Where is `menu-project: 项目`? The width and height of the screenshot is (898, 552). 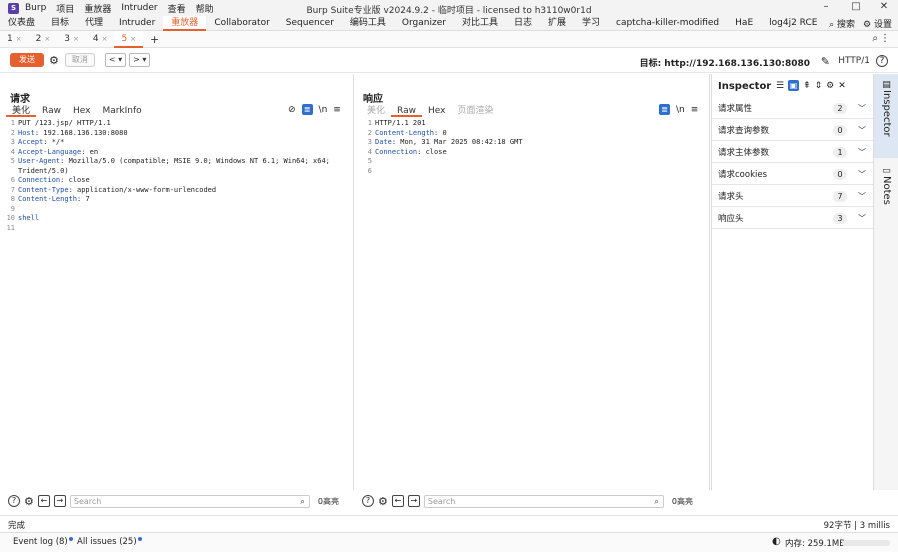
menu-project: 项目 is located at coordinates (65, 8).